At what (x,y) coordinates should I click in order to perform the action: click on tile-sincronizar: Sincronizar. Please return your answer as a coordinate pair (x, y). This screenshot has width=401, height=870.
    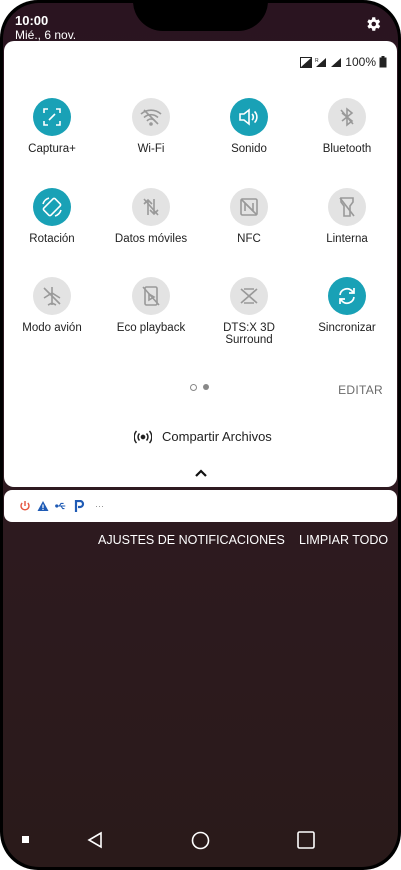
    Looking at the image, I should click on (347, 305).